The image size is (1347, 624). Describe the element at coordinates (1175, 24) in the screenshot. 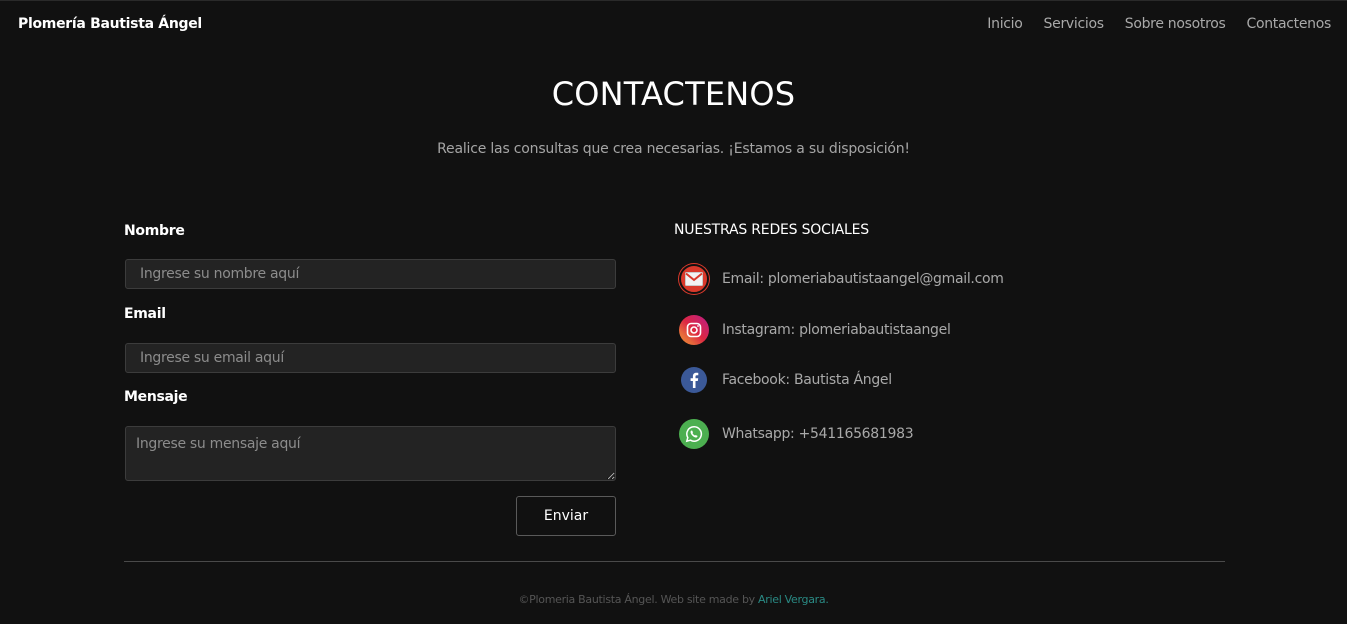

I see `nav-link-sobre-nosotros: Sobre nosotros` at that location.